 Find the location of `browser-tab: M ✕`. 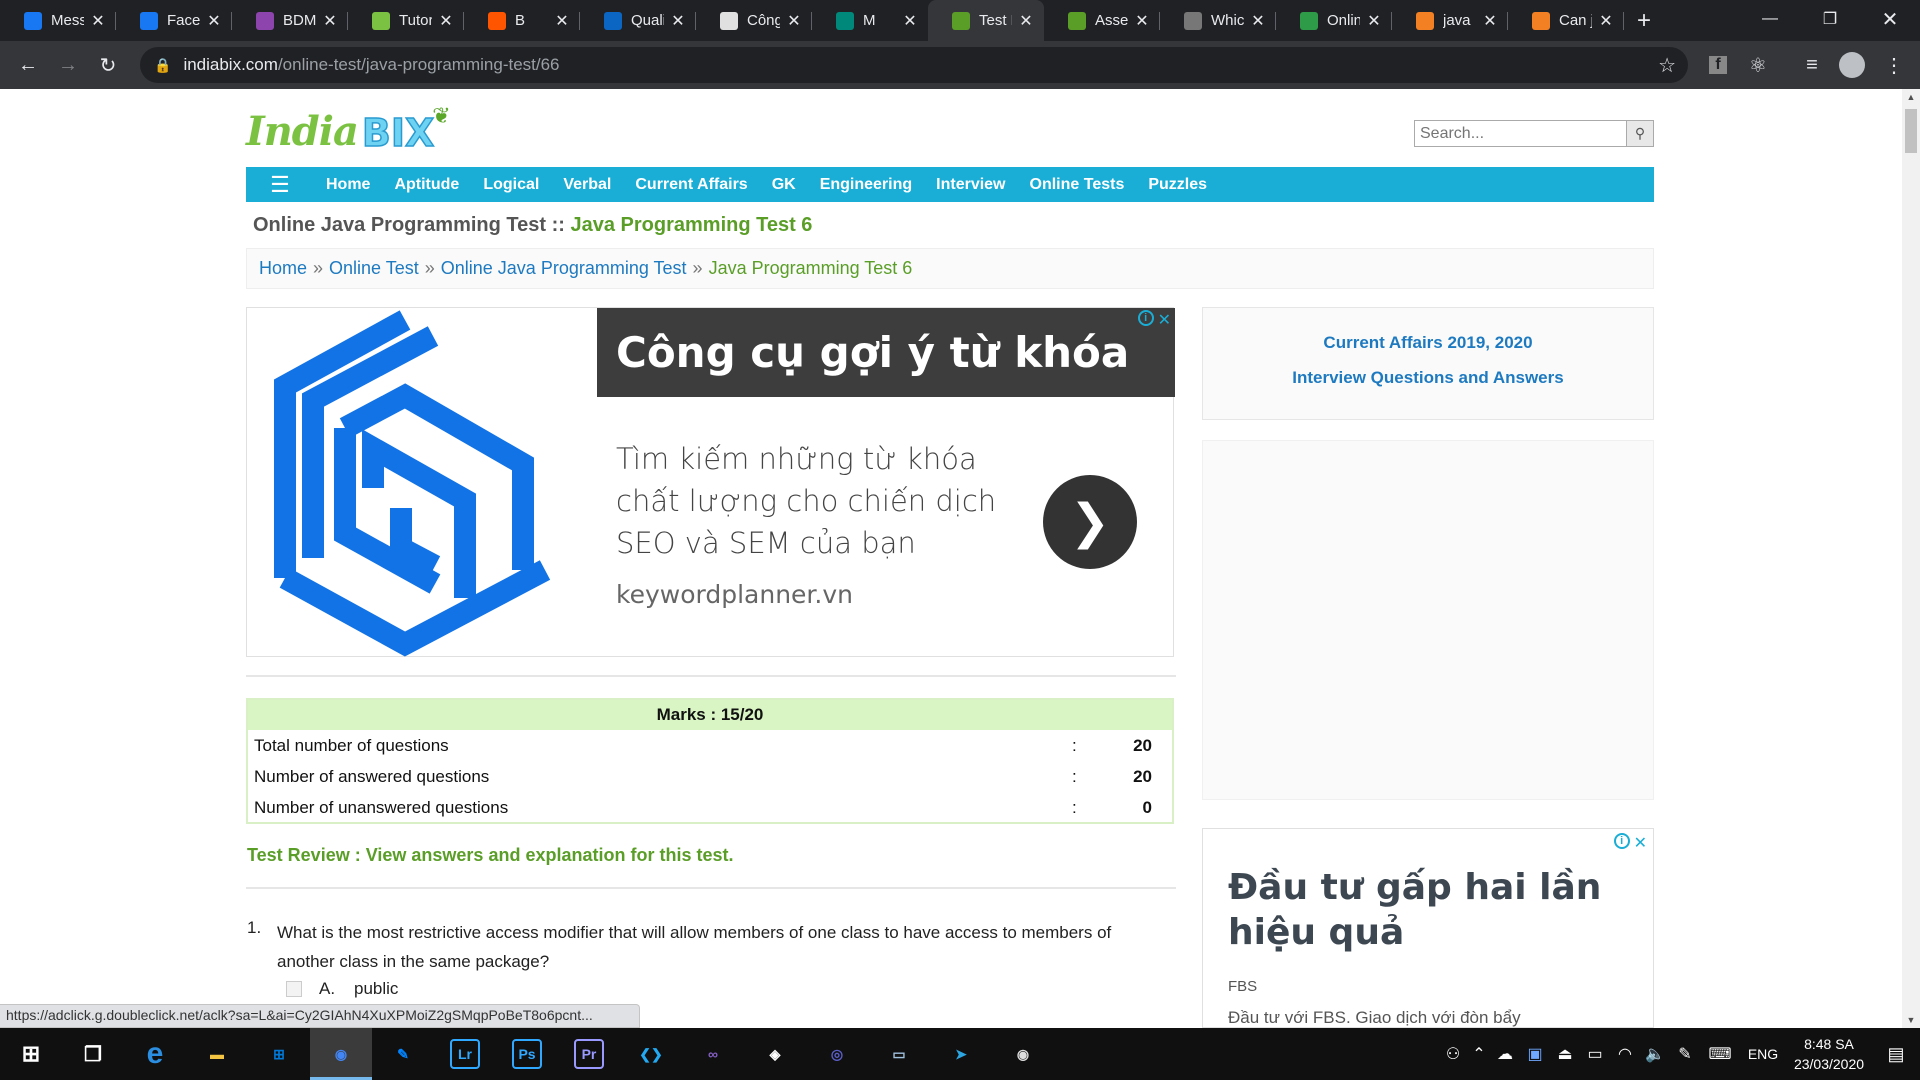

browser-tab: M ✕ is located at coordinates (870, 20).